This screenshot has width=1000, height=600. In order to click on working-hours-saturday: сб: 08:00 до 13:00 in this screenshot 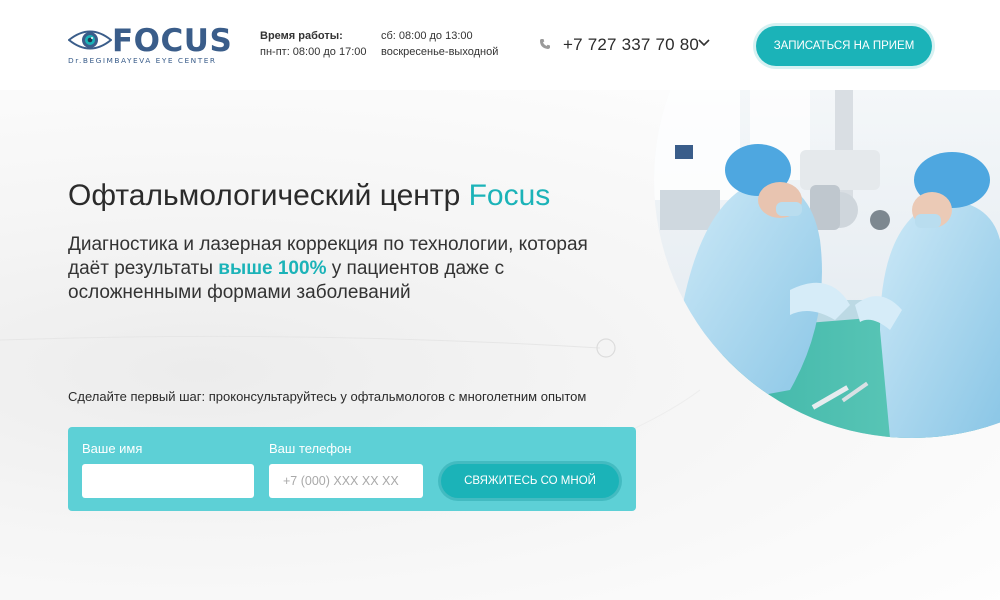, I will do `click(427, 36)`.